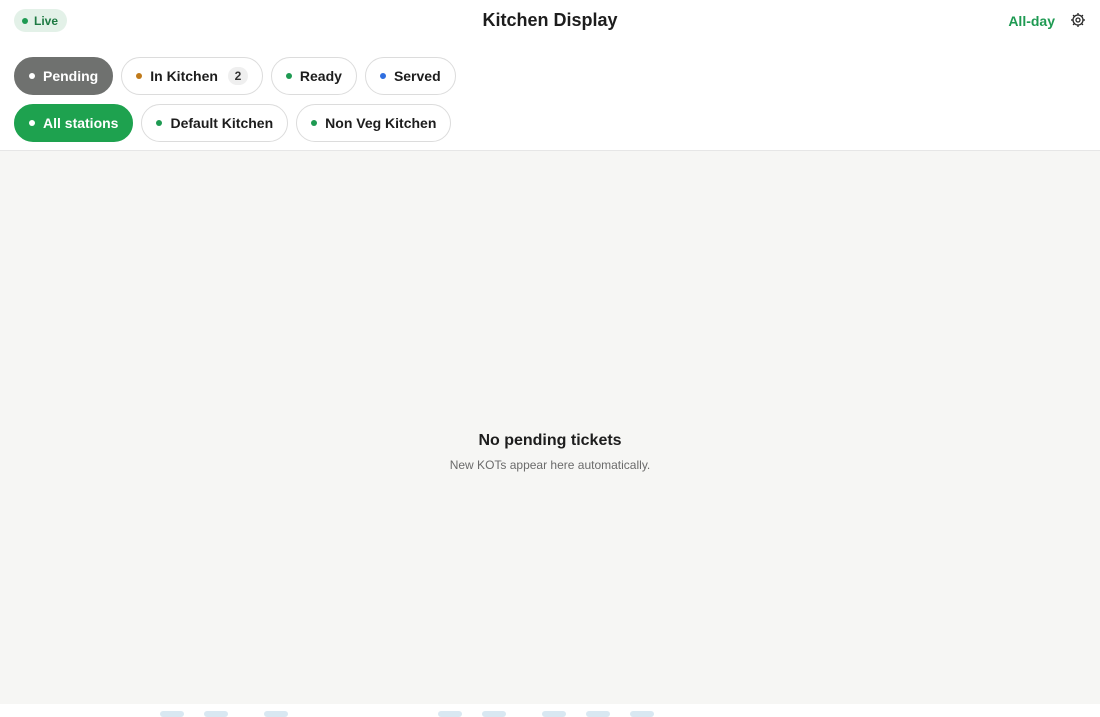  I want to click on page-title: Kitchen Display, so click(550, 20).